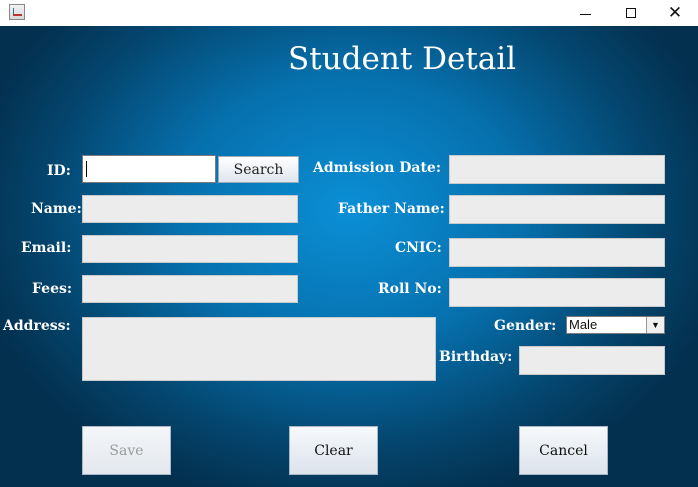 The height and width of the screenshot is (487, 698). What do you see at coordinates (259, 349) in the screenshot?
I see `address-textarea` at bounding box center [259, 349].